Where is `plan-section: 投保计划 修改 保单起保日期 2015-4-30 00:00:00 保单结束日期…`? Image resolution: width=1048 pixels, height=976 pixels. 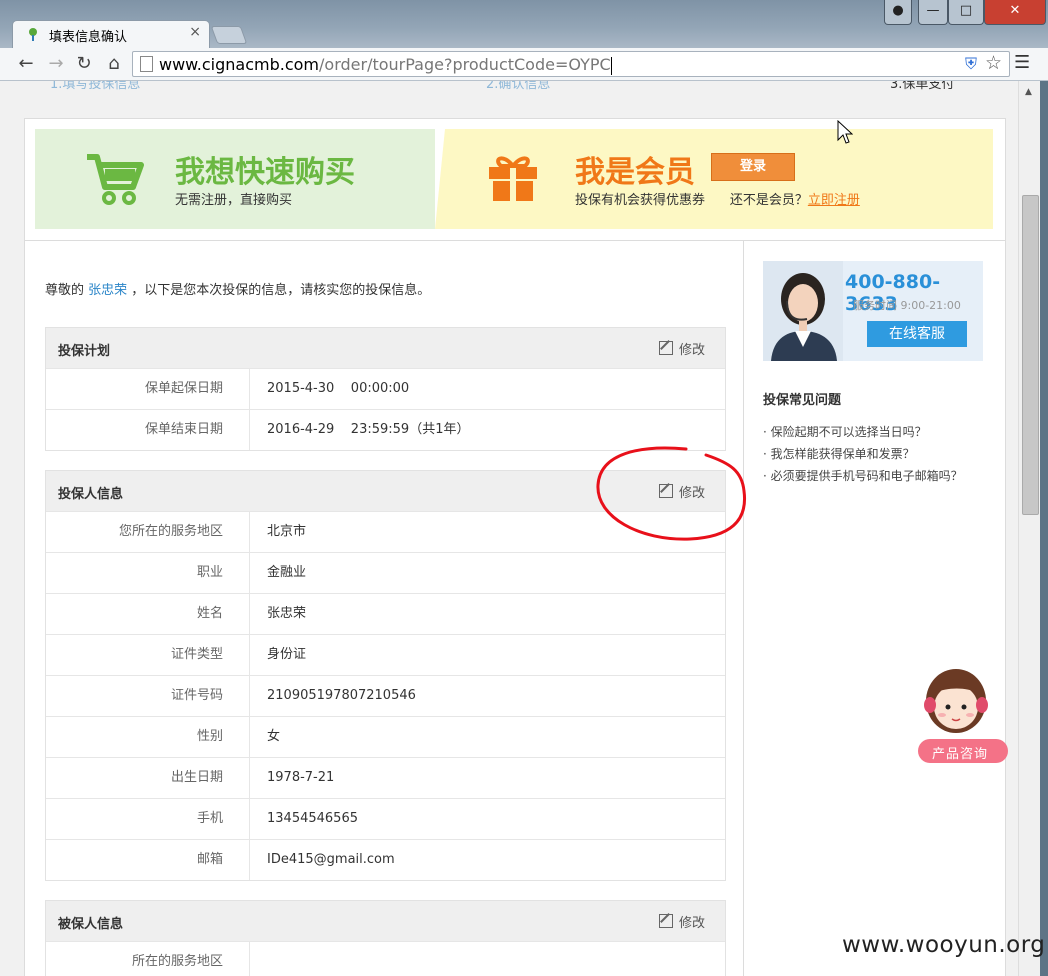
plan-section: 投保计划 修改 保单起保日期 2015-4-30 00:00:00 保单结束日期… is located at coordinates (385, 389).